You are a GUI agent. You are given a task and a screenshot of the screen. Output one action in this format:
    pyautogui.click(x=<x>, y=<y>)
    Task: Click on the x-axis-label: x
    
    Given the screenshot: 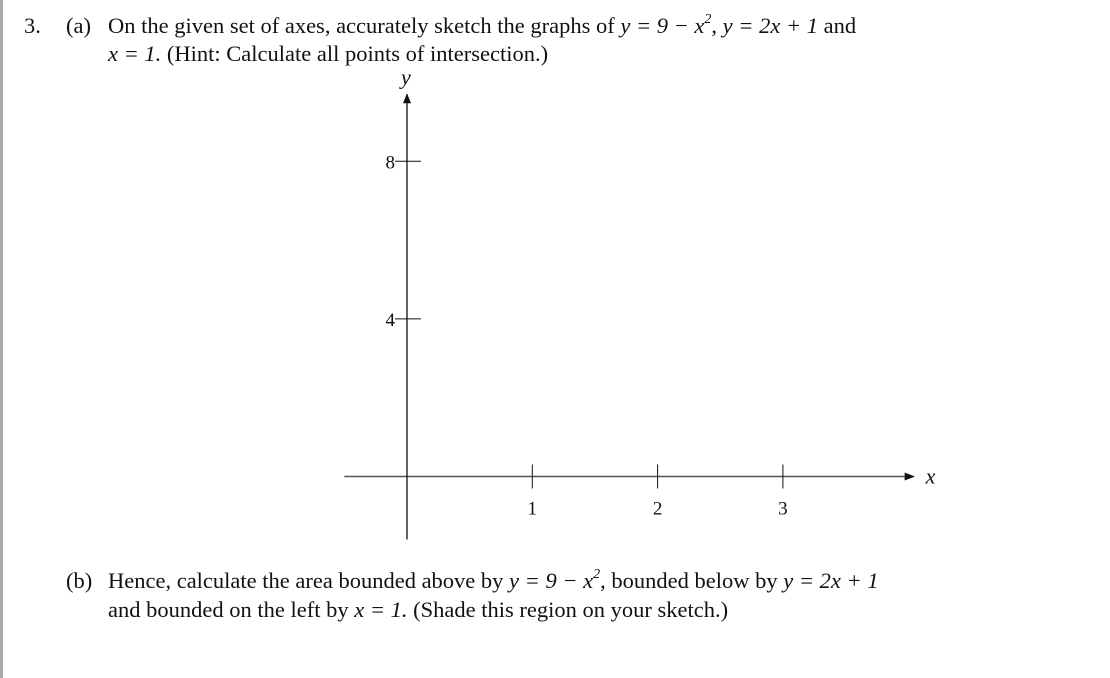 What is the action you would take?
    pyautogui.click(x=930, y=476)
    